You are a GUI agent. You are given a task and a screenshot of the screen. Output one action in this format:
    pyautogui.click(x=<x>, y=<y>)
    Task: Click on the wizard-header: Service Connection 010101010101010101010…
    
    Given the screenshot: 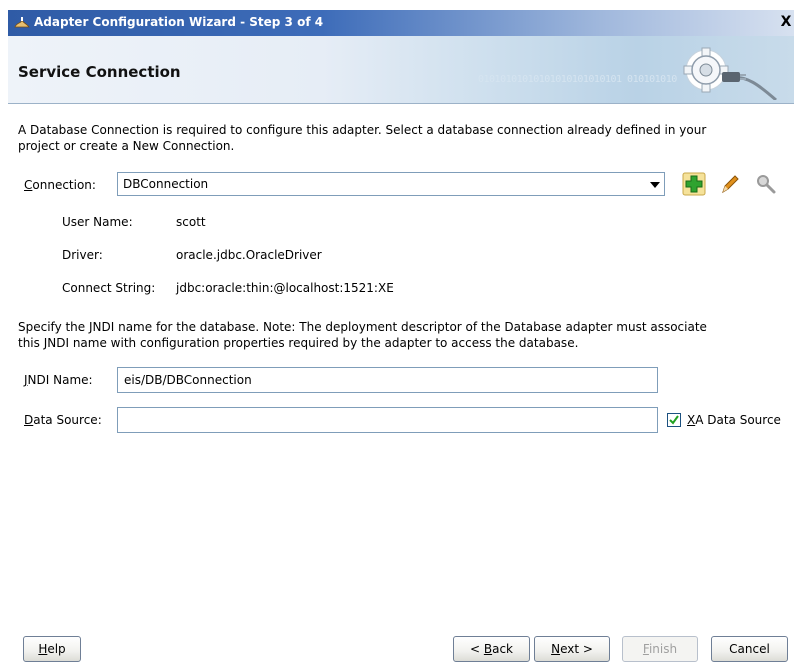 What is the action you would take?
    pyautogui.click(x=401, y=70)
    